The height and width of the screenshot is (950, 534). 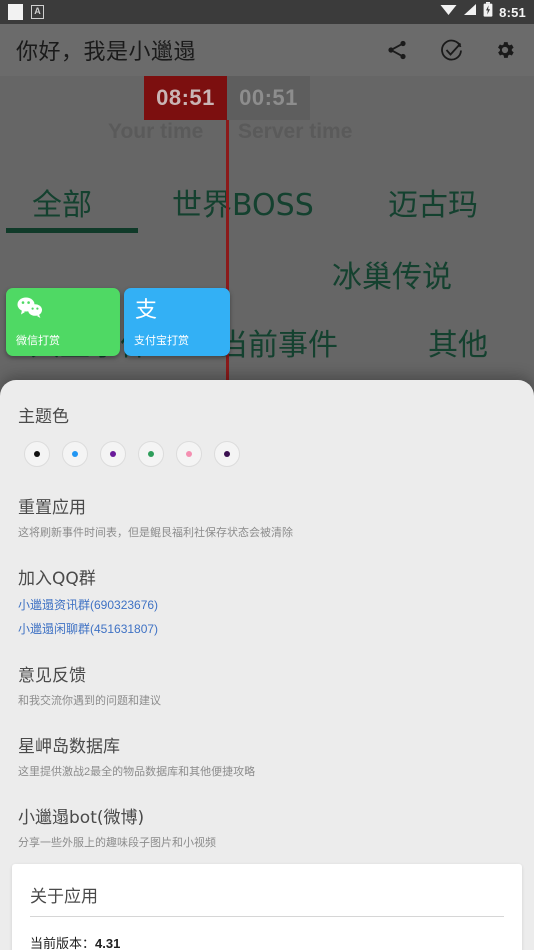 I want to click on event-current: 当前事件, so click(x=278, y=342).